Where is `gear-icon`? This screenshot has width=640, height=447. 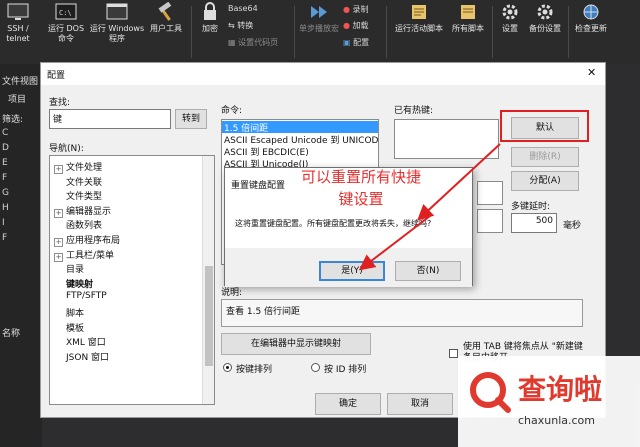
gear-icon is located at coordinates (510, 12).